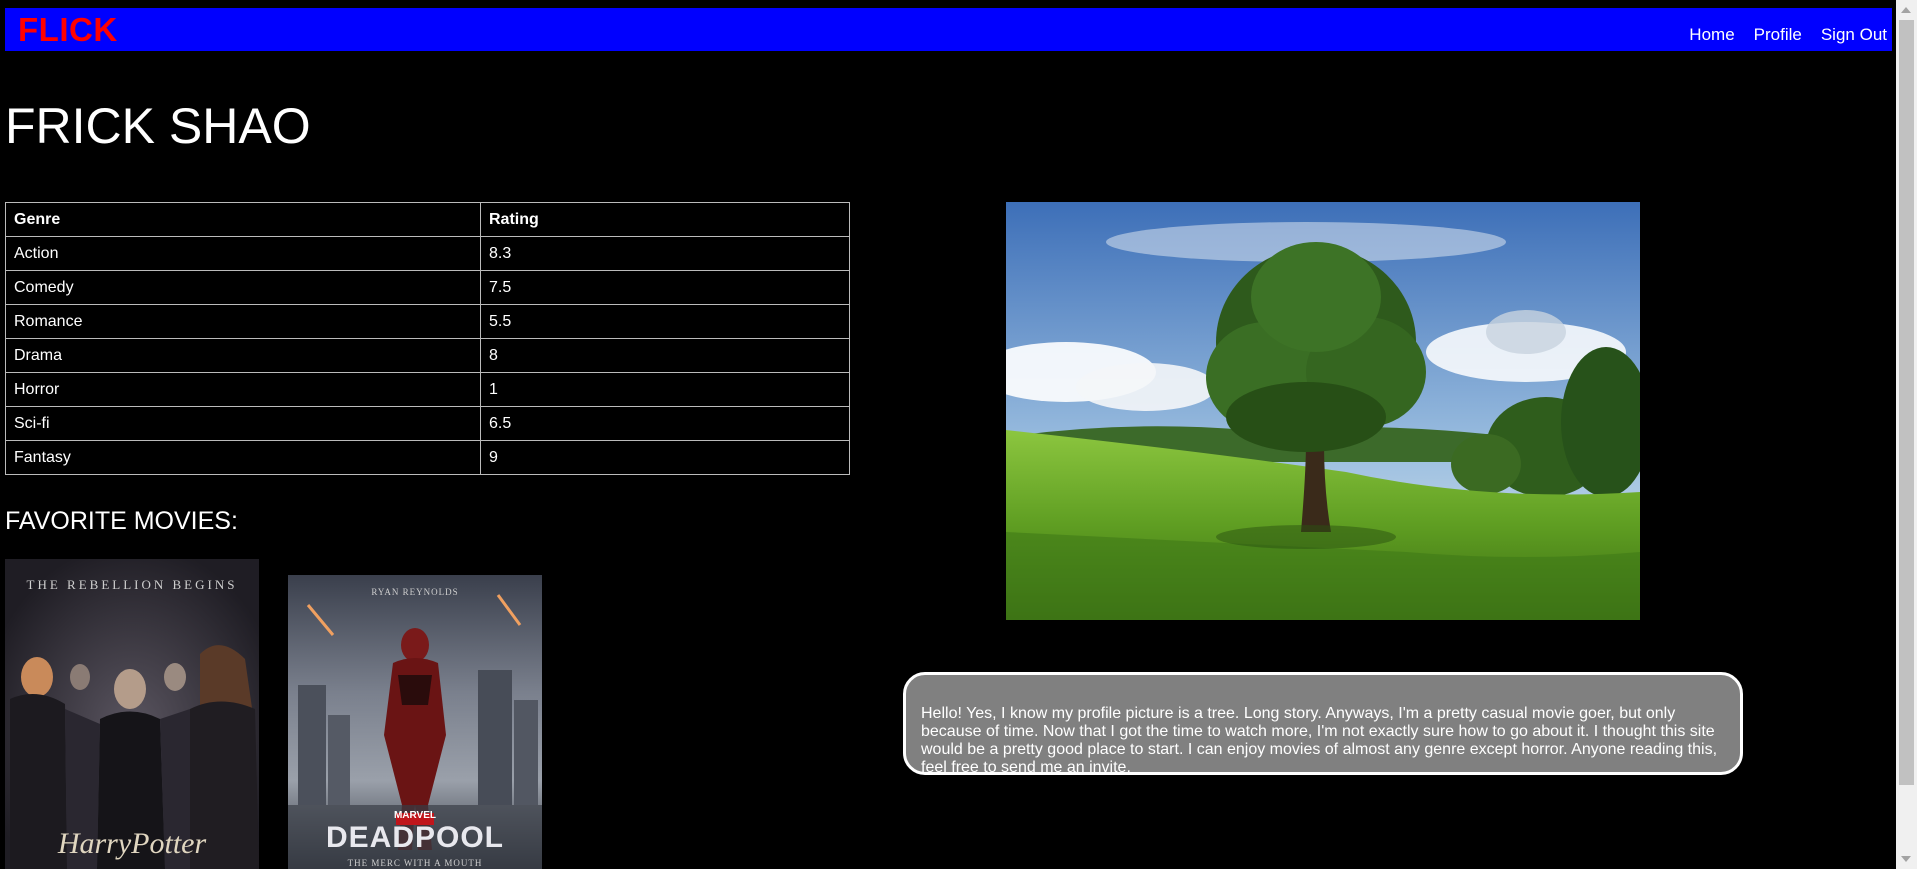  Describe the element at coordinates (665, 321) in the screenshot. I see `rating-cell: 5.5` at that location.